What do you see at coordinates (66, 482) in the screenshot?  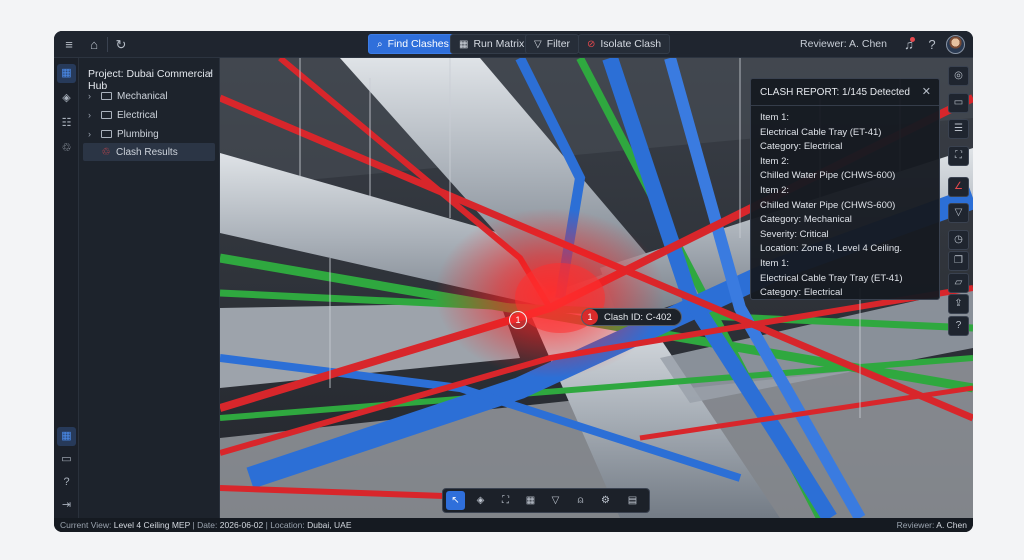 I see `help-circle-icon: ?` at bounding box center [66, 482].